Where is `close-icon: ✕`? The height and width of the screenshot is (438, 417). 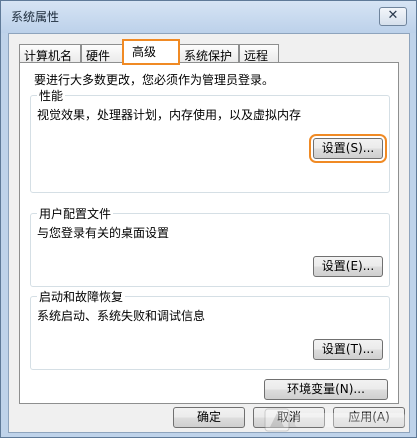 close-icon: ✕ is located at coordinates (393, 15).